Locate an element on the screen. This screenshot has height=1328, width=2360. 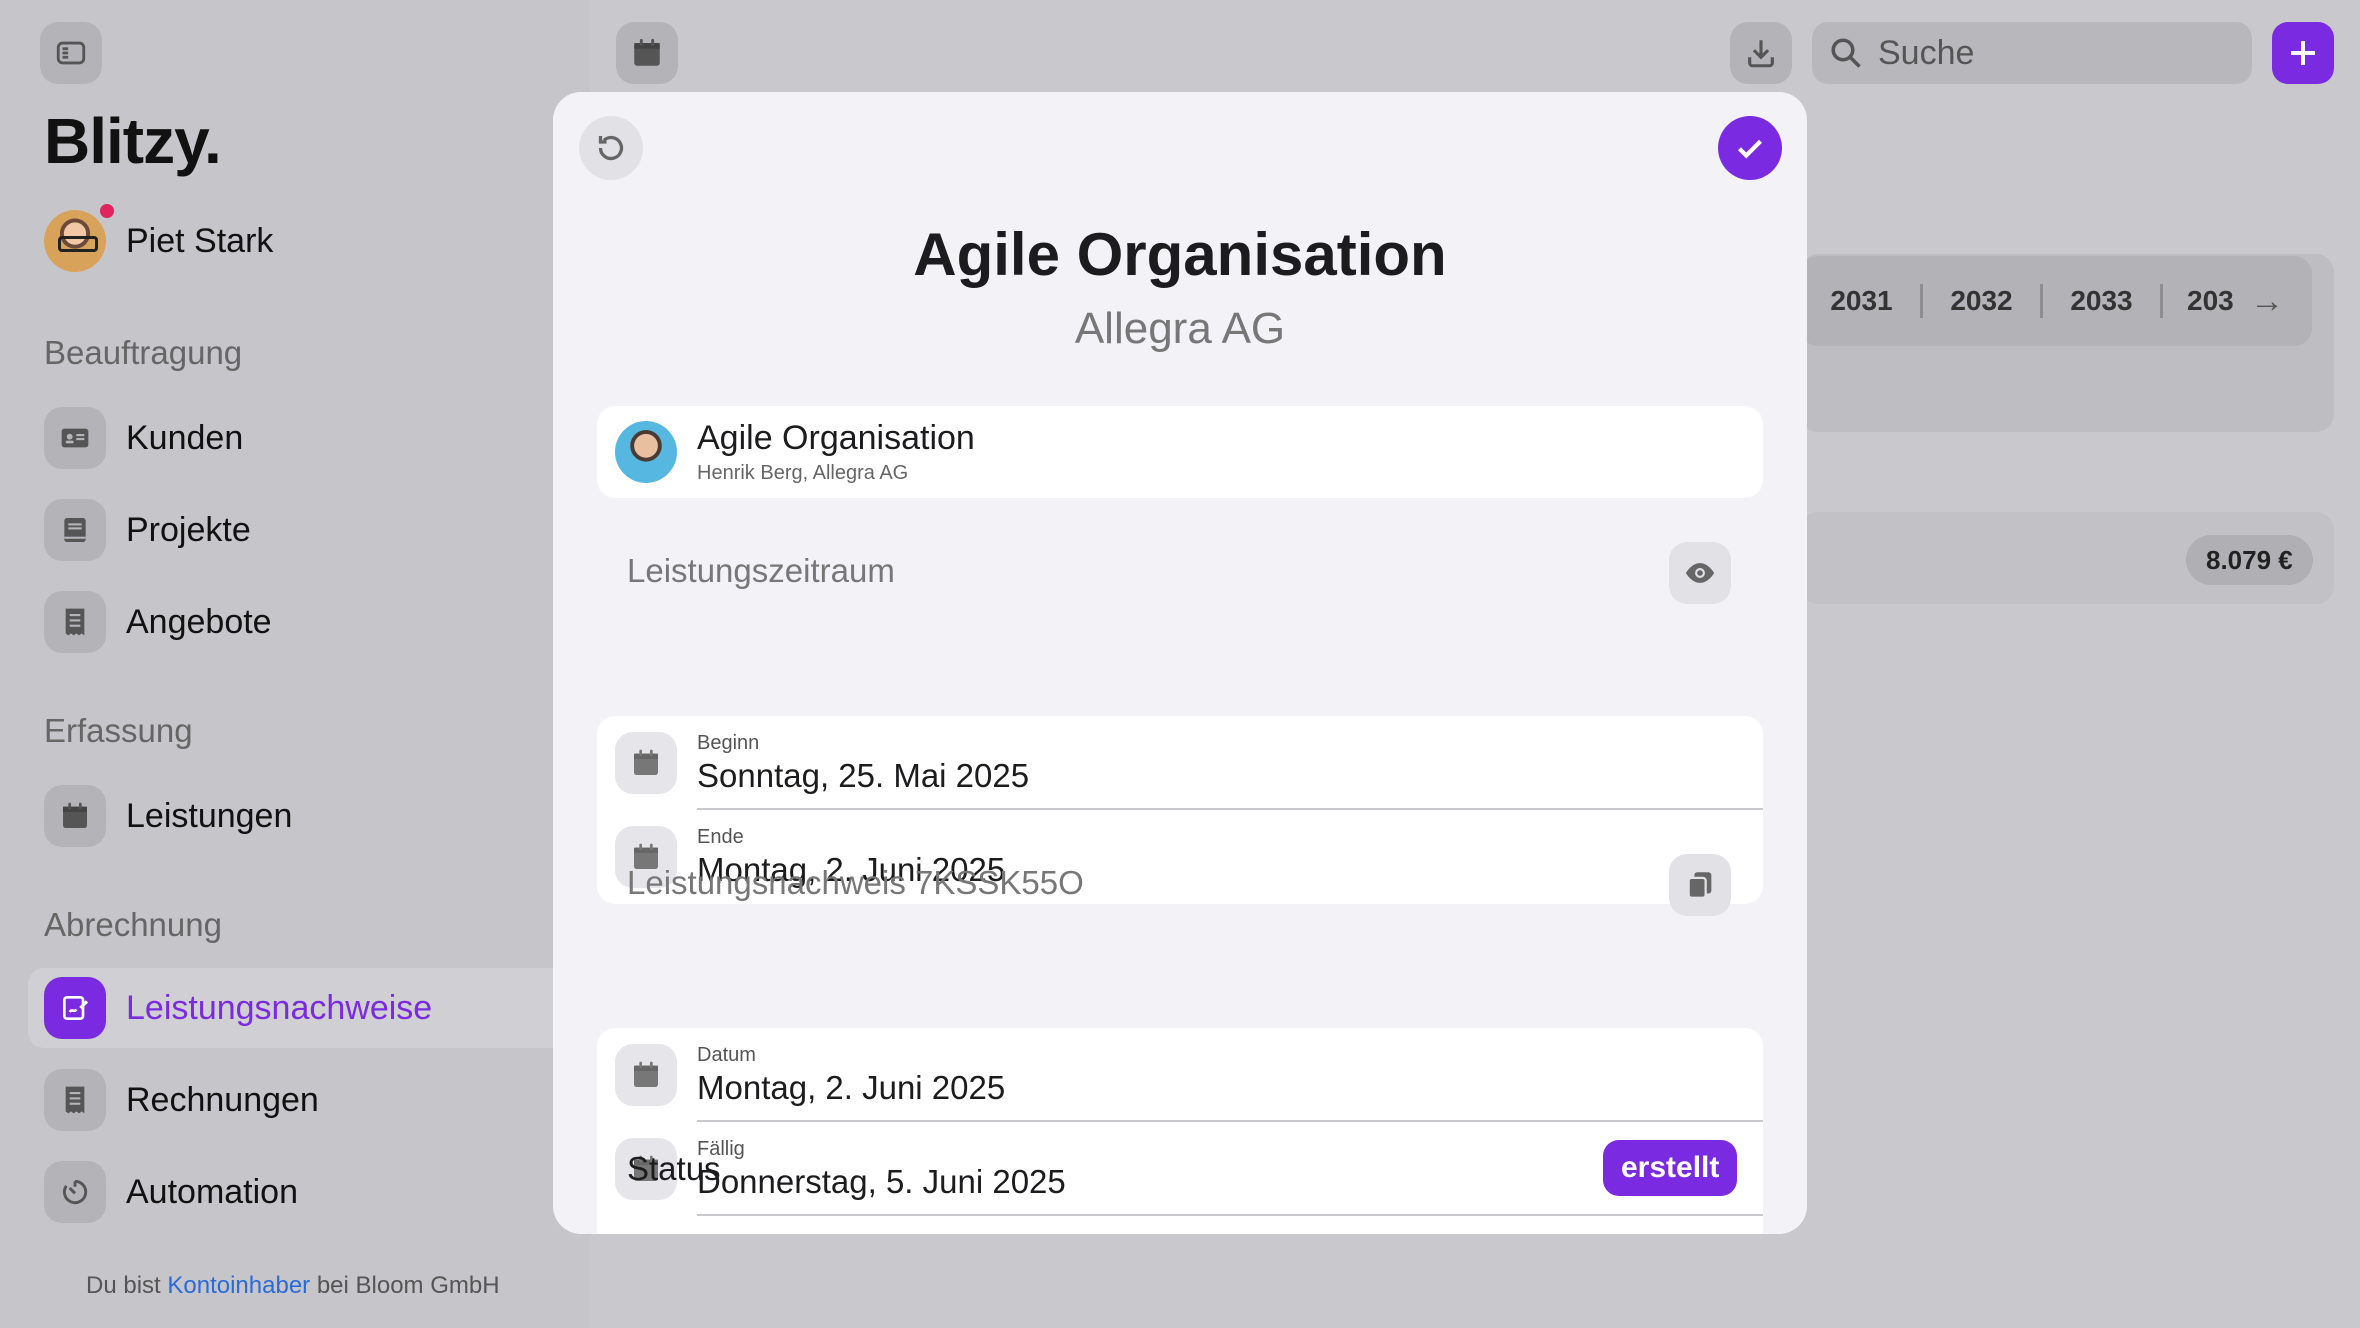
field-label: Datum is located at coordinates (726, 1054).